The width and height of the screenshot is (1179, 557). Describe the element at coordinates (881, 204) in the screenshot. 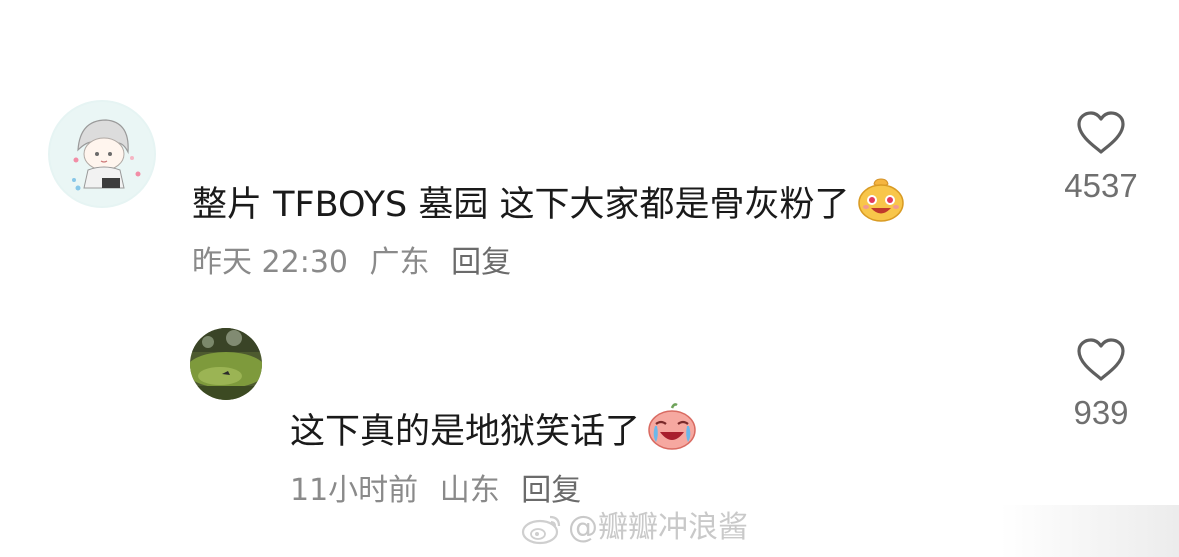

I see `grinning-face-emoji` at that location.